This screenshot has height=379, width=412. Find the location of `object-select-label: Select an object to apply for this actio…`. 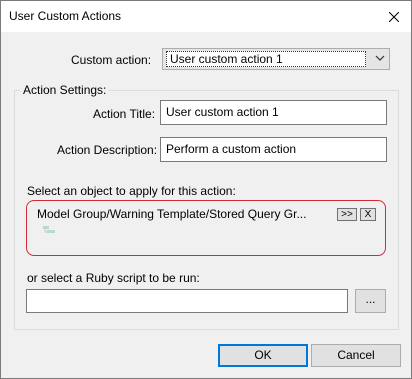

object-select-label: Select an object to apply for this actio… is located at coordinates (131, 191).